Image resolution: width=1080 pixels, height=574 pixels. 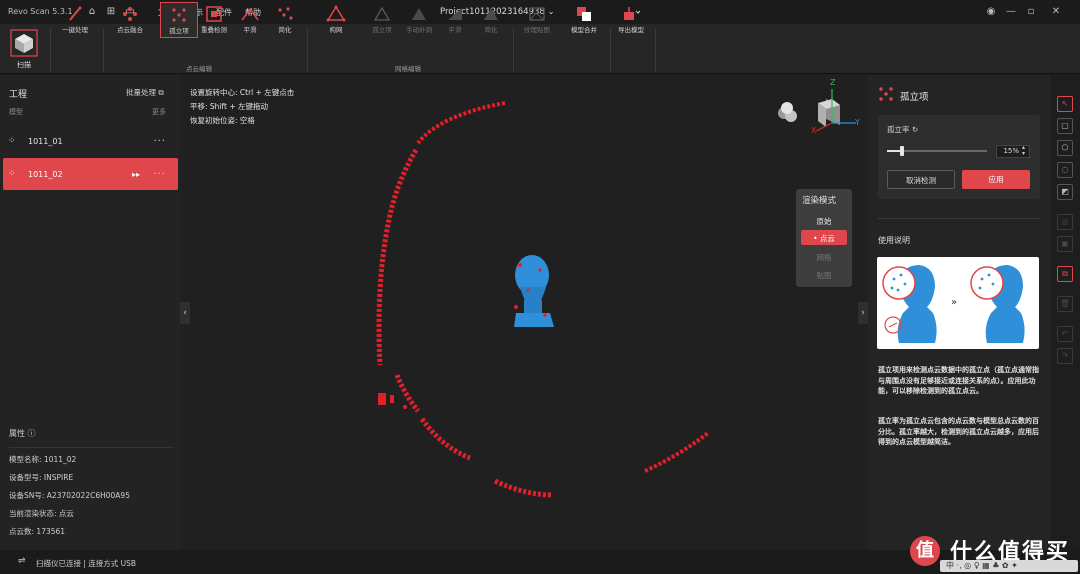 I want to click on mesh-simplify-button: 简化, so click(x=491, y=20).